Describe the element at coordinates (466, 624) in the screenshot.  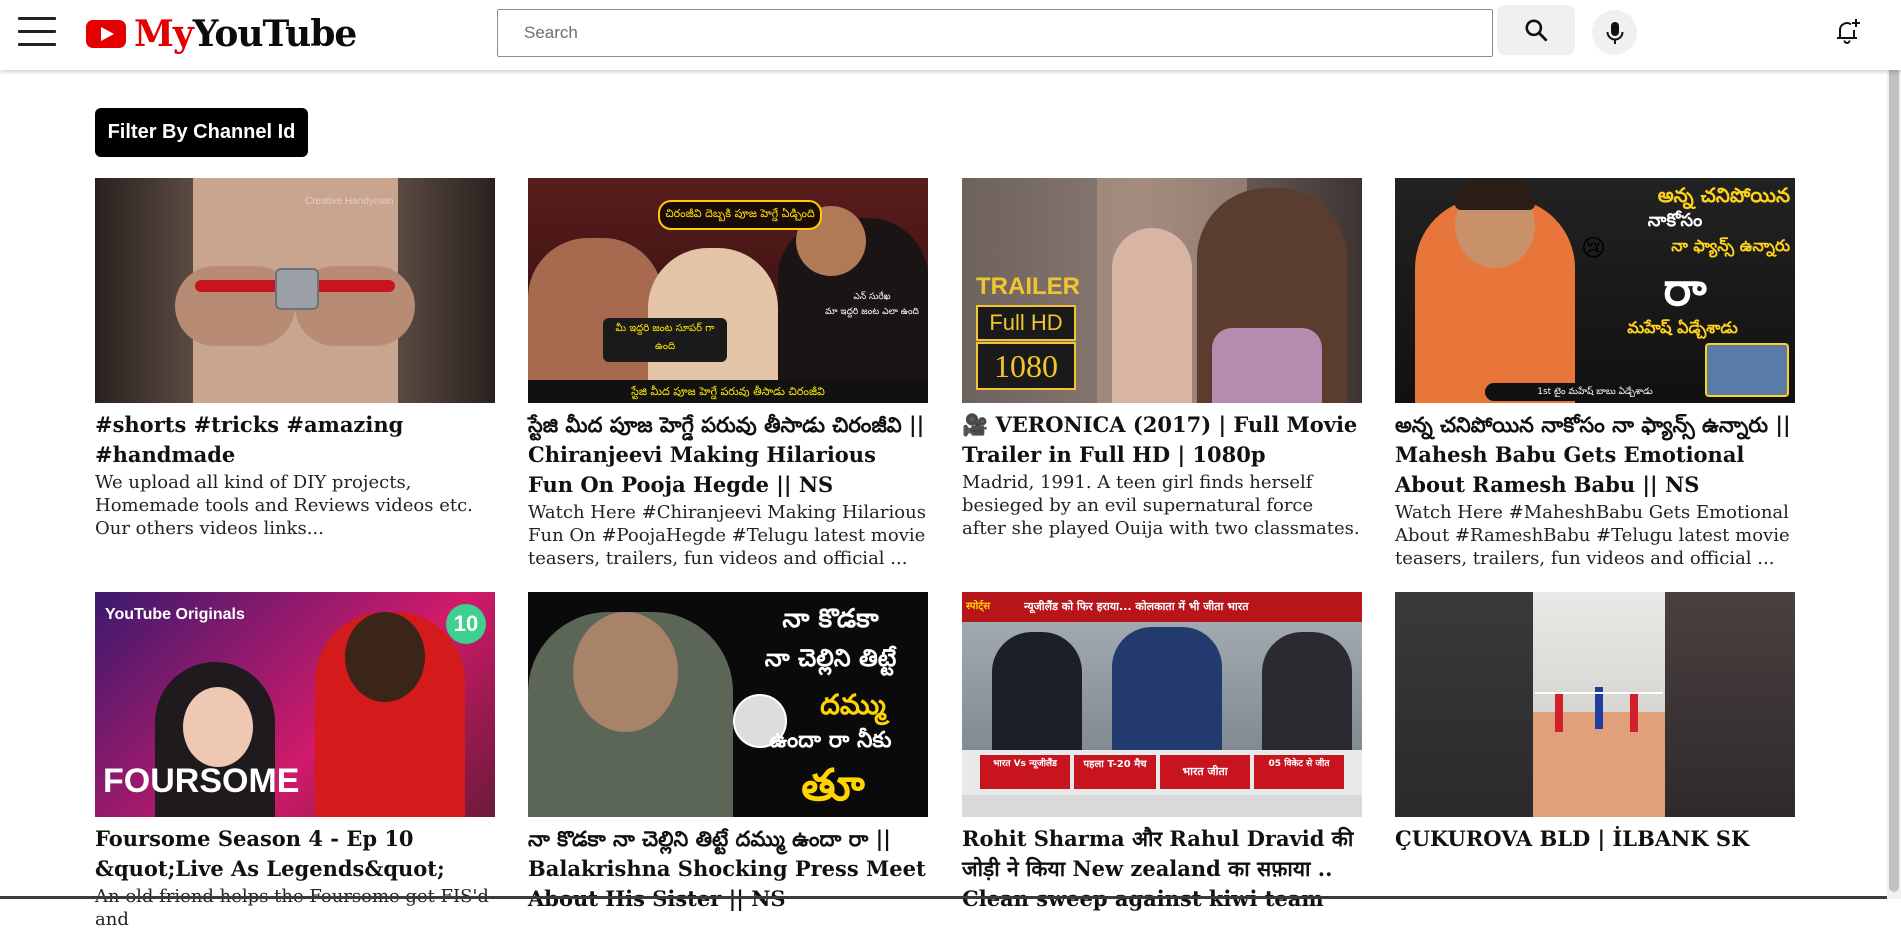
I see `episode-number-badge: 10` at that location.